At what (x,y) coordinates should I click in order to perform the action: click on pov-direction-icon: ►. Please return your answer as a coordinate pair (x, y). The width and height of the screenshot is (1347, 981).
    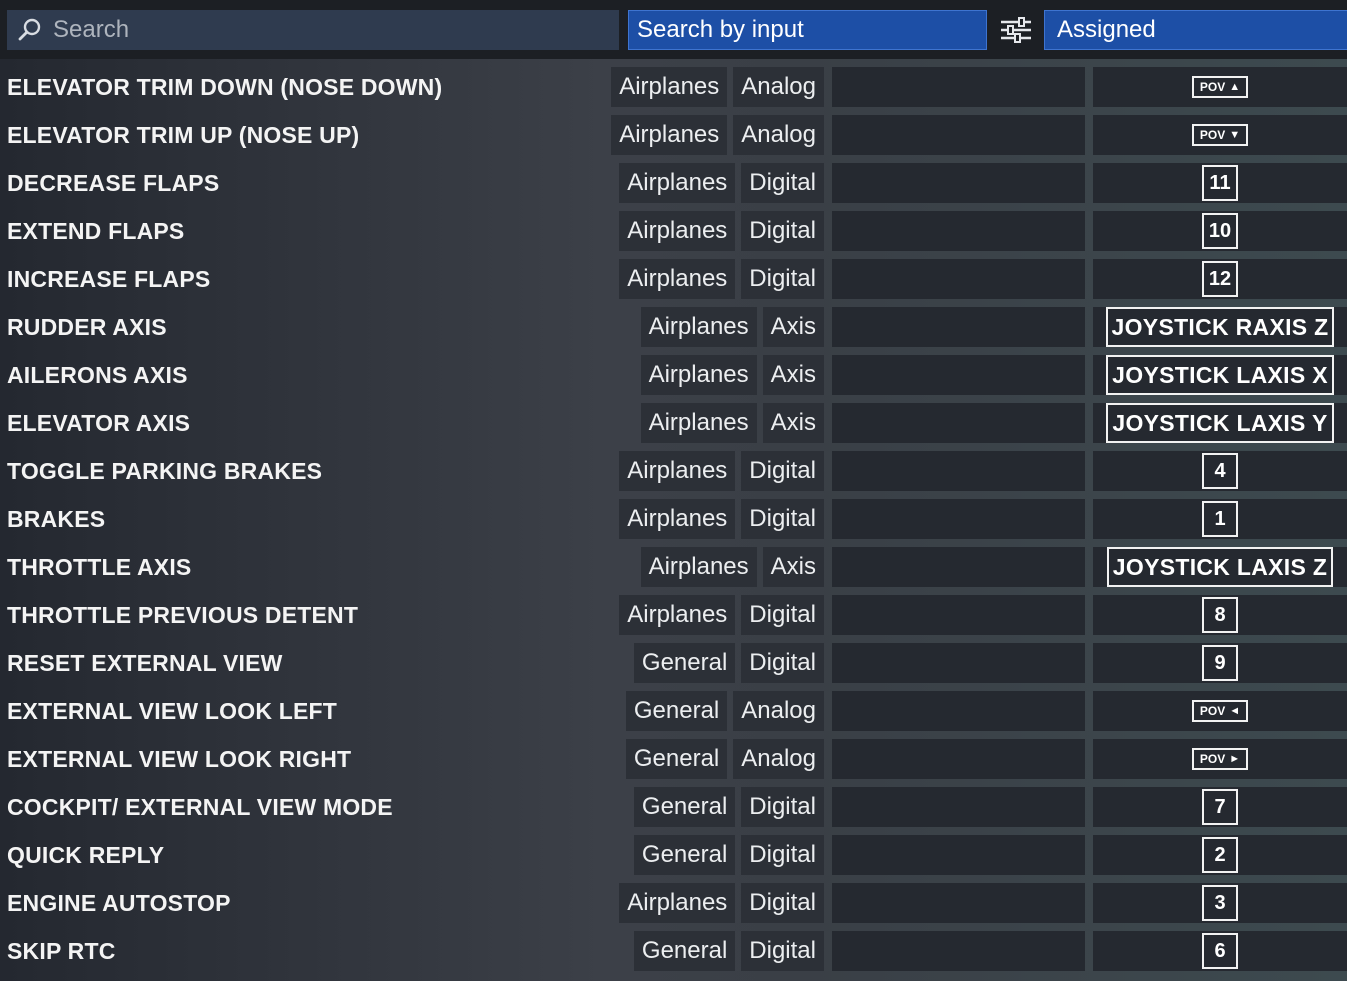
    Looking at the image, I should click on (1235, 759).